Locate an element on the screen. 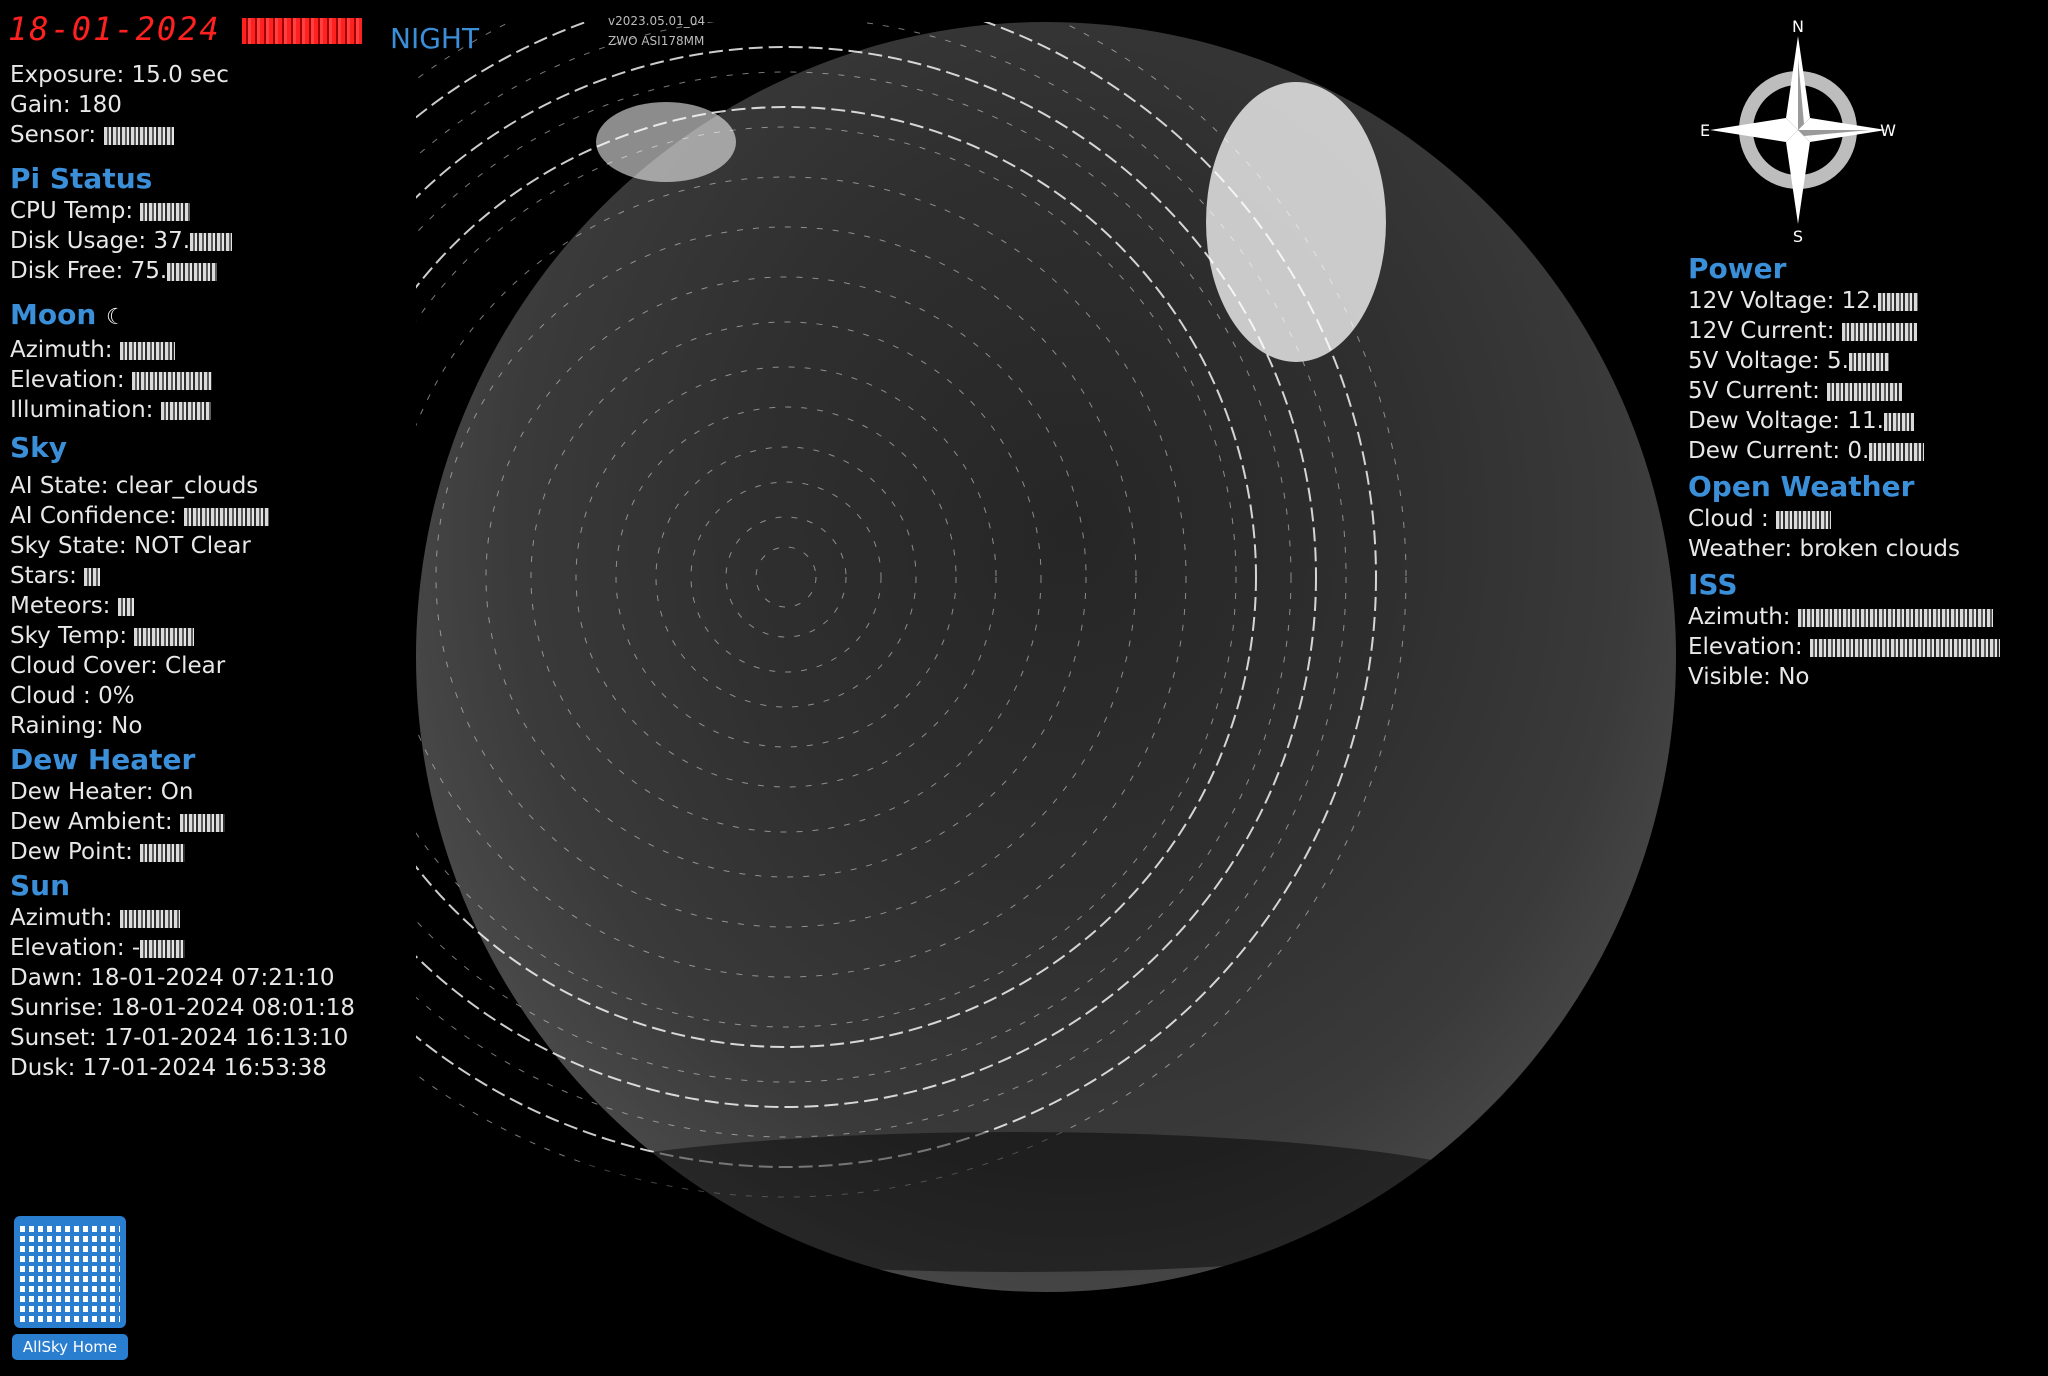 This screenshot has height=1376, width=2048. dew-heater-status-text: Dew Heater: On is located at coordinates (102, 792).